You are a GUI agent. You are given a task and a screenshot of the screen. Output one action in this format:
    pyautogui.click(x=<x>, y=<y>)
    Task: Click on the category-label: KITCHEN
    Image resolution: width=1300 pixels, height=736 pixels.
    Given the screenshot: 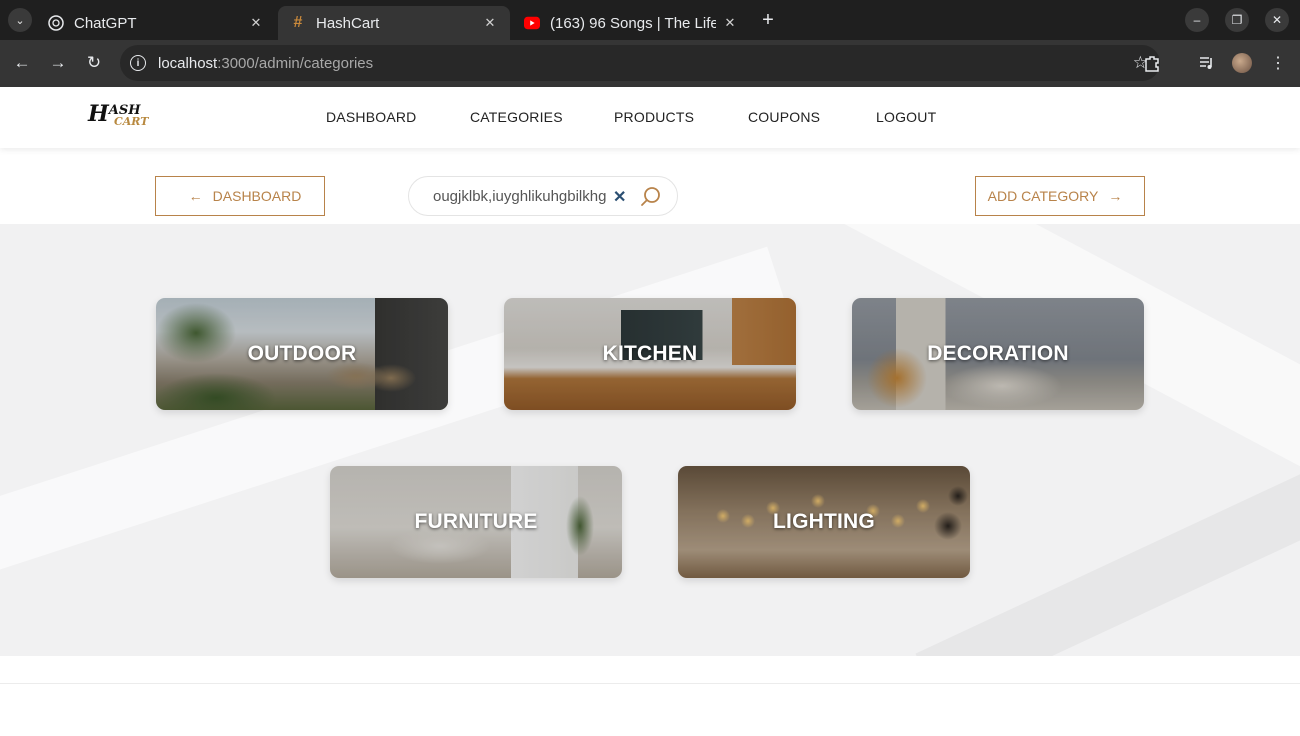 What is the action you would take?
    pyautogui.click(x=650, y=353)
    